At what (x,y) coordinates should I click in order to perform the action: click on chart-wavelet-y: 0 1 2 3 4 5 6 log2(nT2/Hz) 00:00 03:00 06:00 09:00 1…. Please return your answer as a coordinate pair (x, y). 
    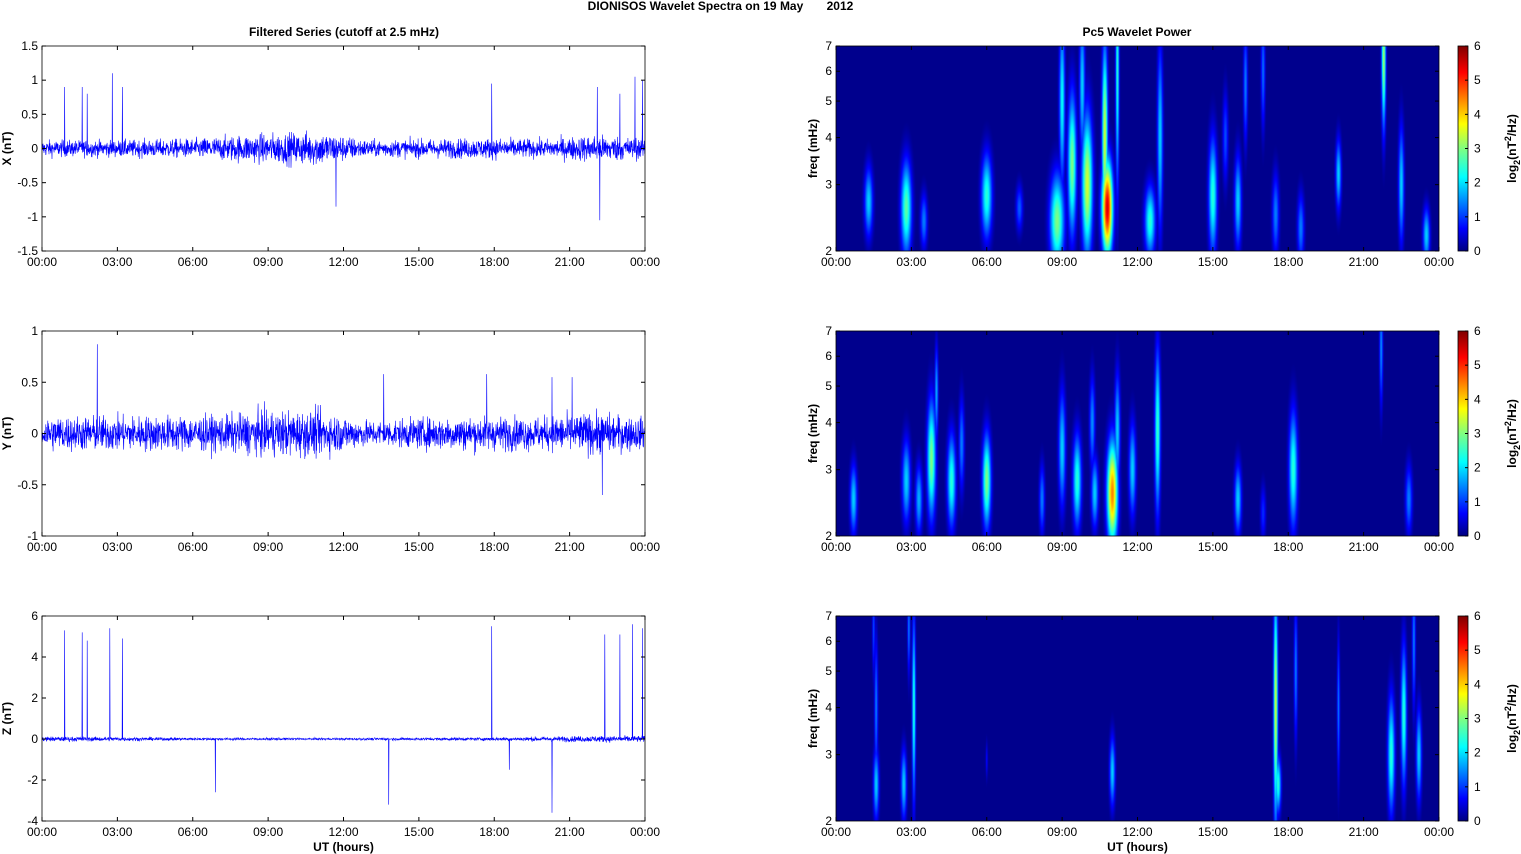
    Looking at the image, I should click on (1163, 439).